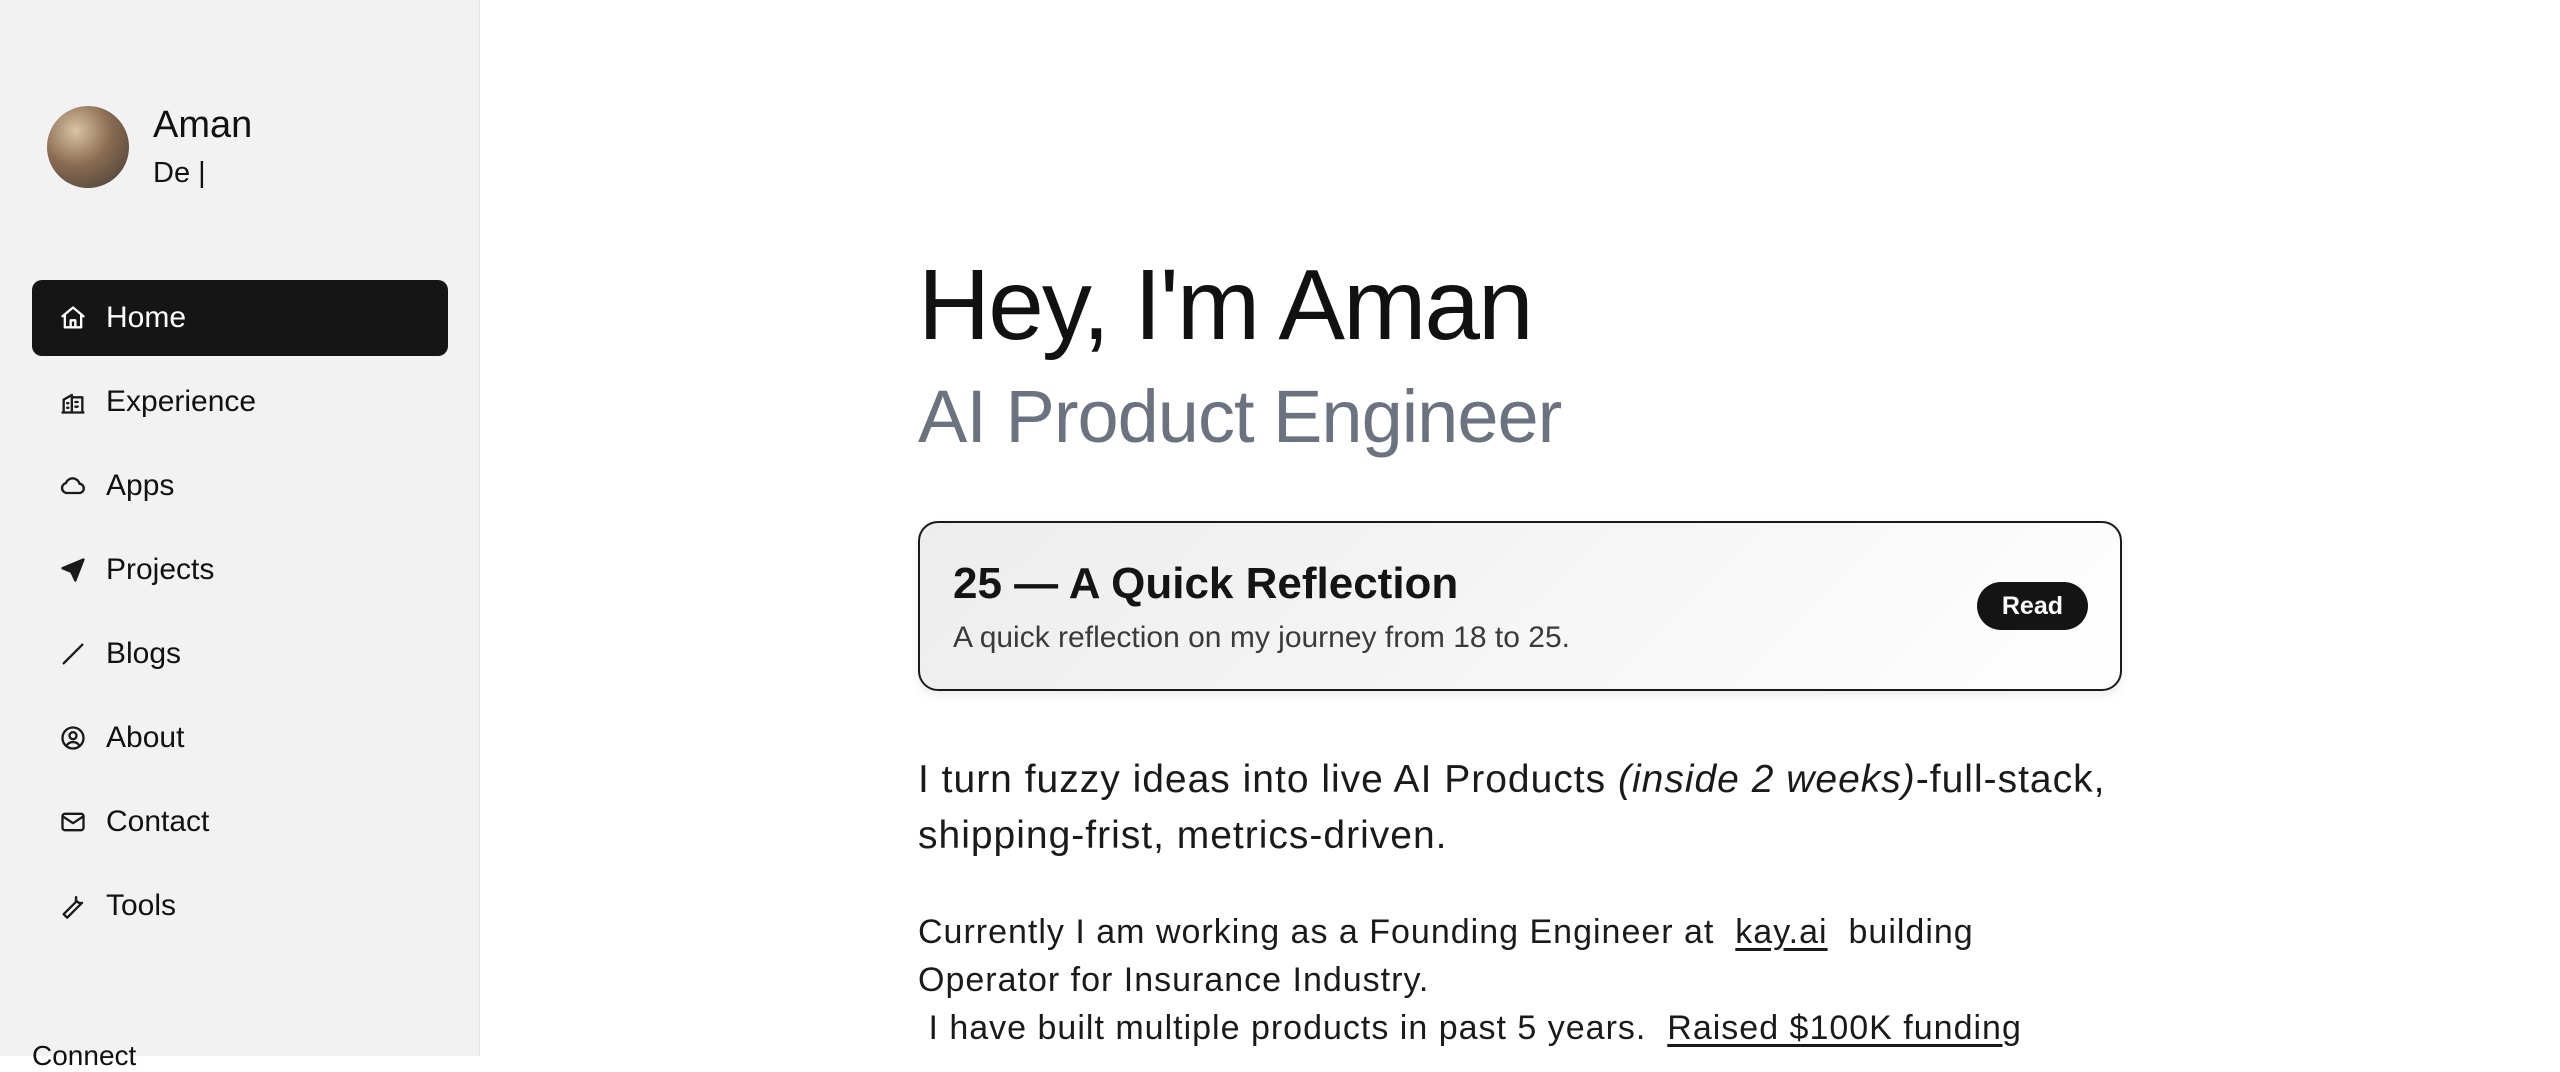  I want to click on sidebar-item-tools: Tools, so click(240, 906).